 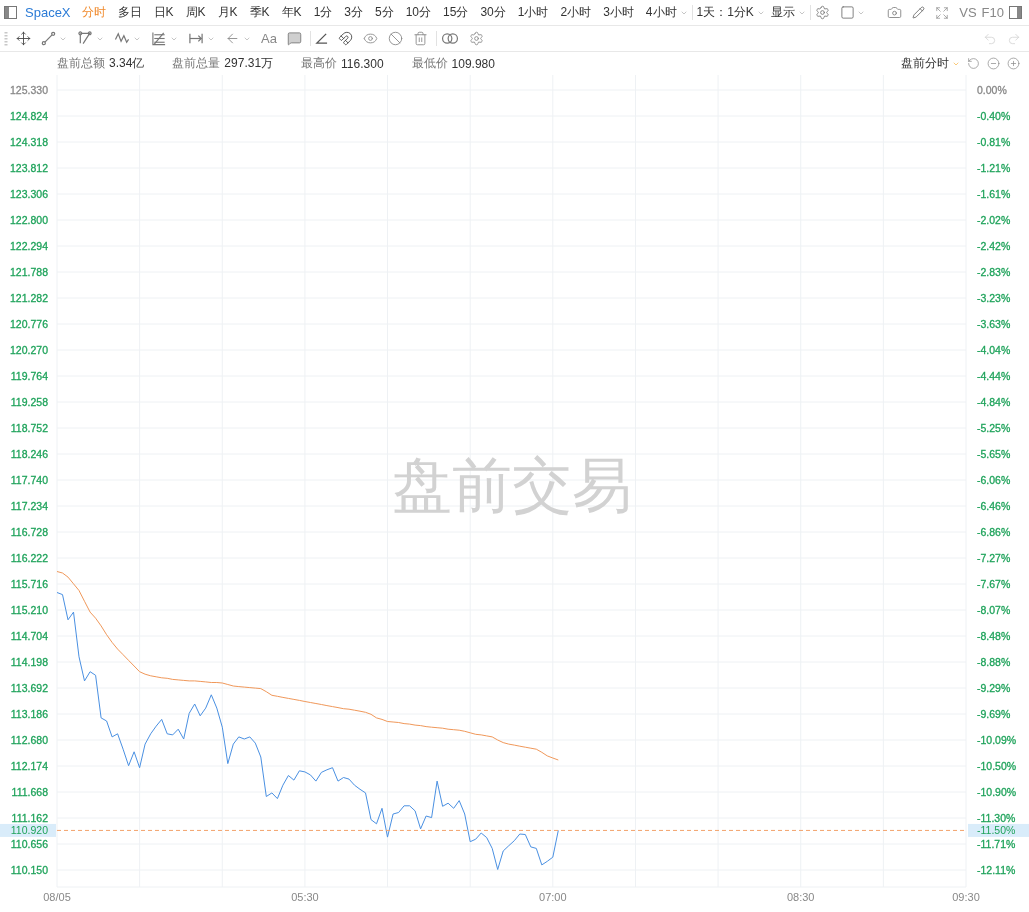 What do you see at coordinates (29, 428) in the screenshot?
I see `price-axis-label: 118.752` at bounding box center [29, 428].